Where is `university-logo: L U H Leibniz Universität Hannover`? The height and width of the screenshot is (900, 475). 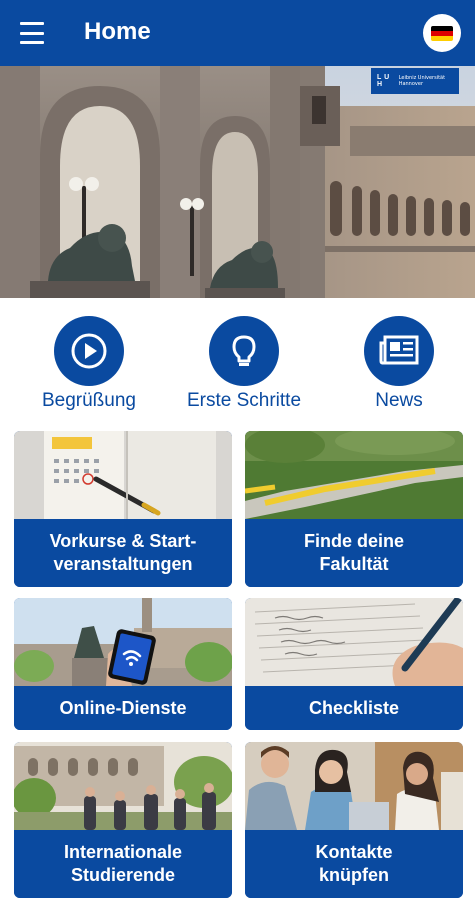
university-logo: L U H Leibniz Universität Hannover is located at coordinates (415, 81).